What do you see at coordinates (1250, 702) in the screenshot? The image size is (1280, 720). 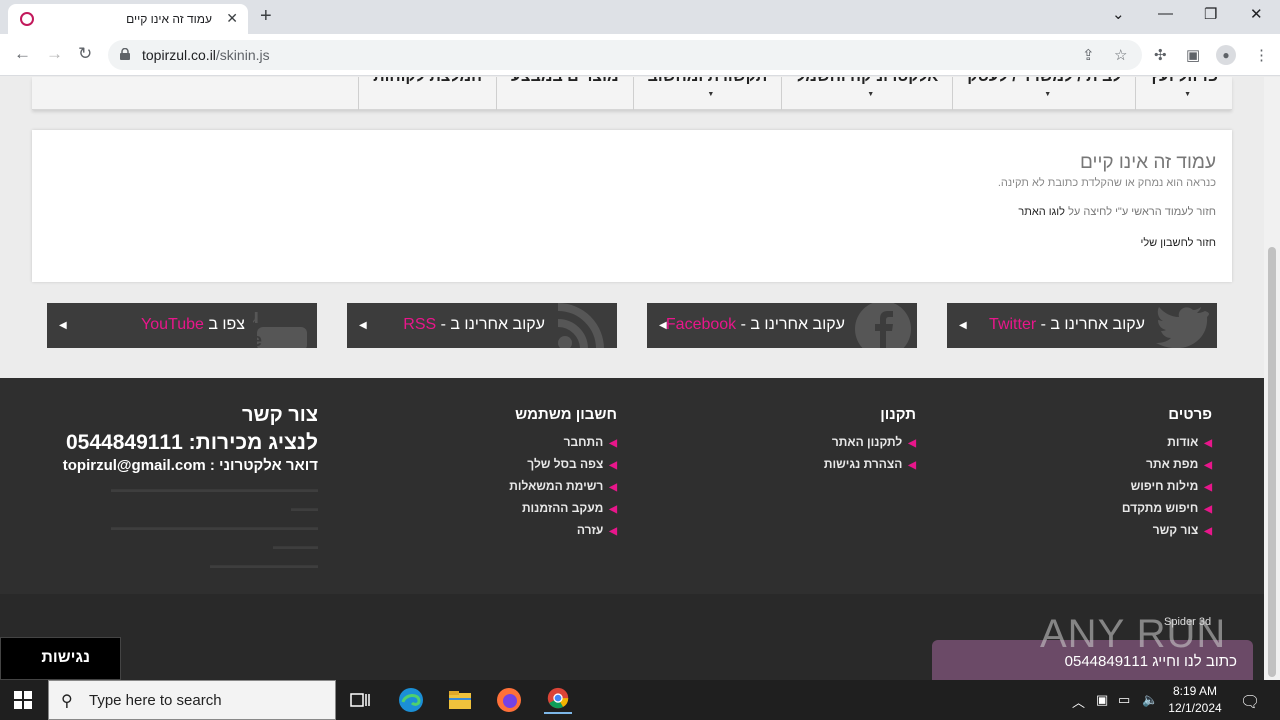 I see `notifications-icon: 🗨` at bounding box center [1250, 702].